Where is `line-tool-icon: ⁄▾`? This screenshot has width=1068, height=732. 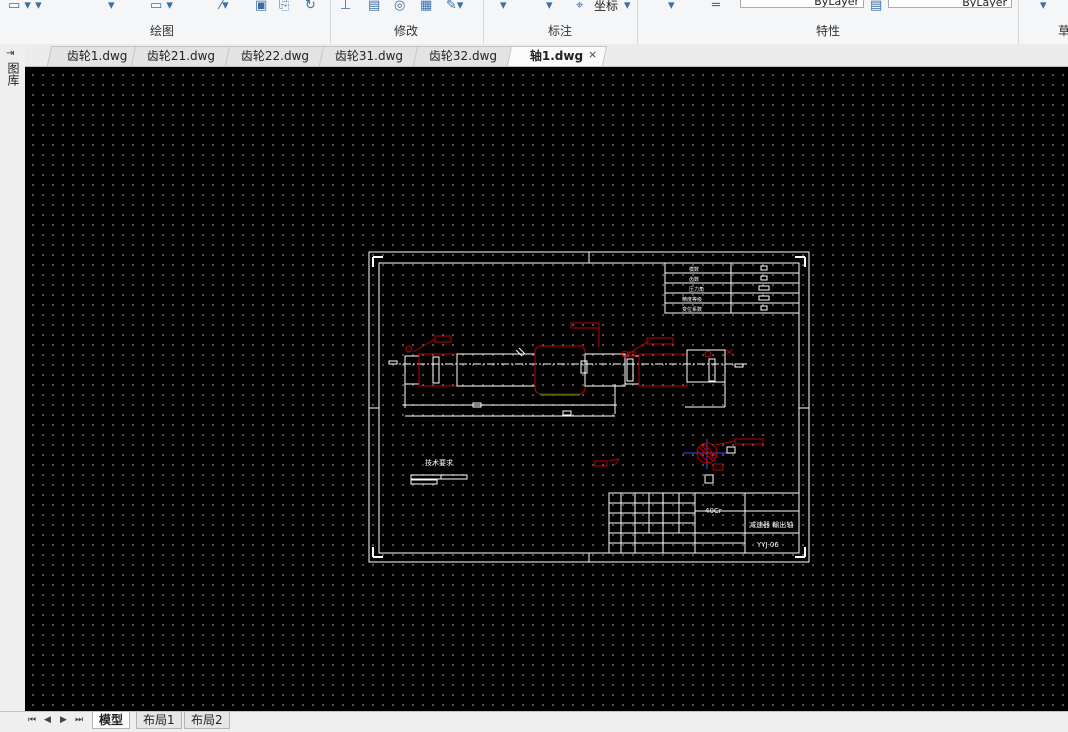 line-tool-icon: ⁄▾ is located at coordinates (224, 6).